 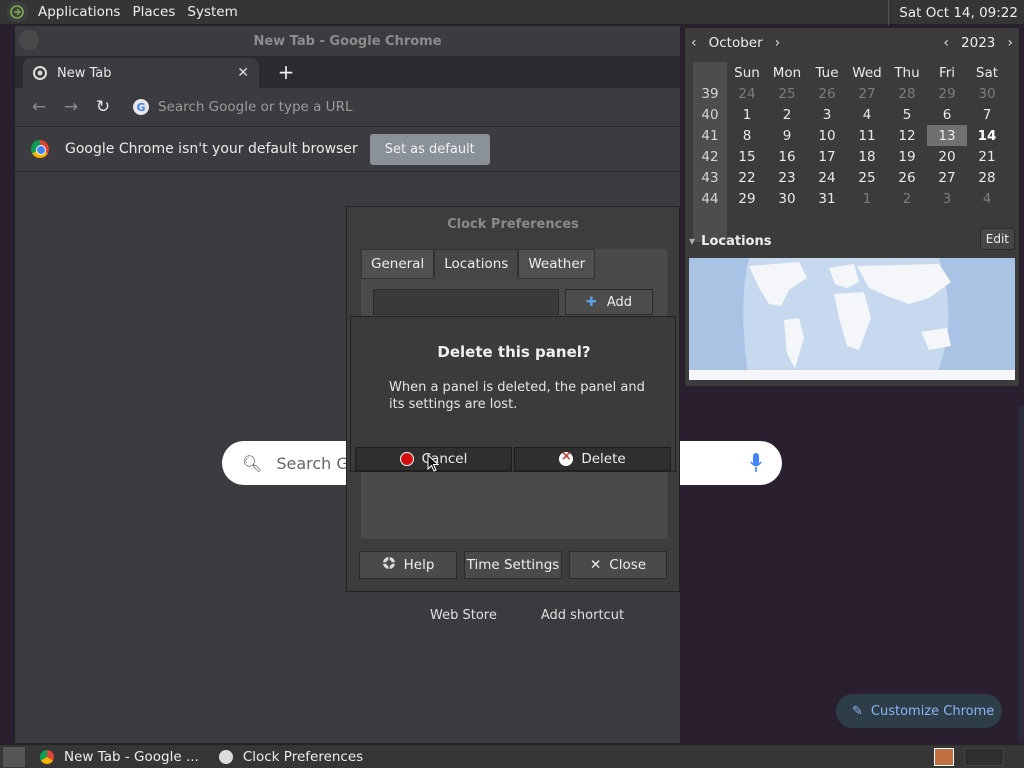 I want to click on tab-strip: New Tab ✕ +, so click(x=347, y=72).